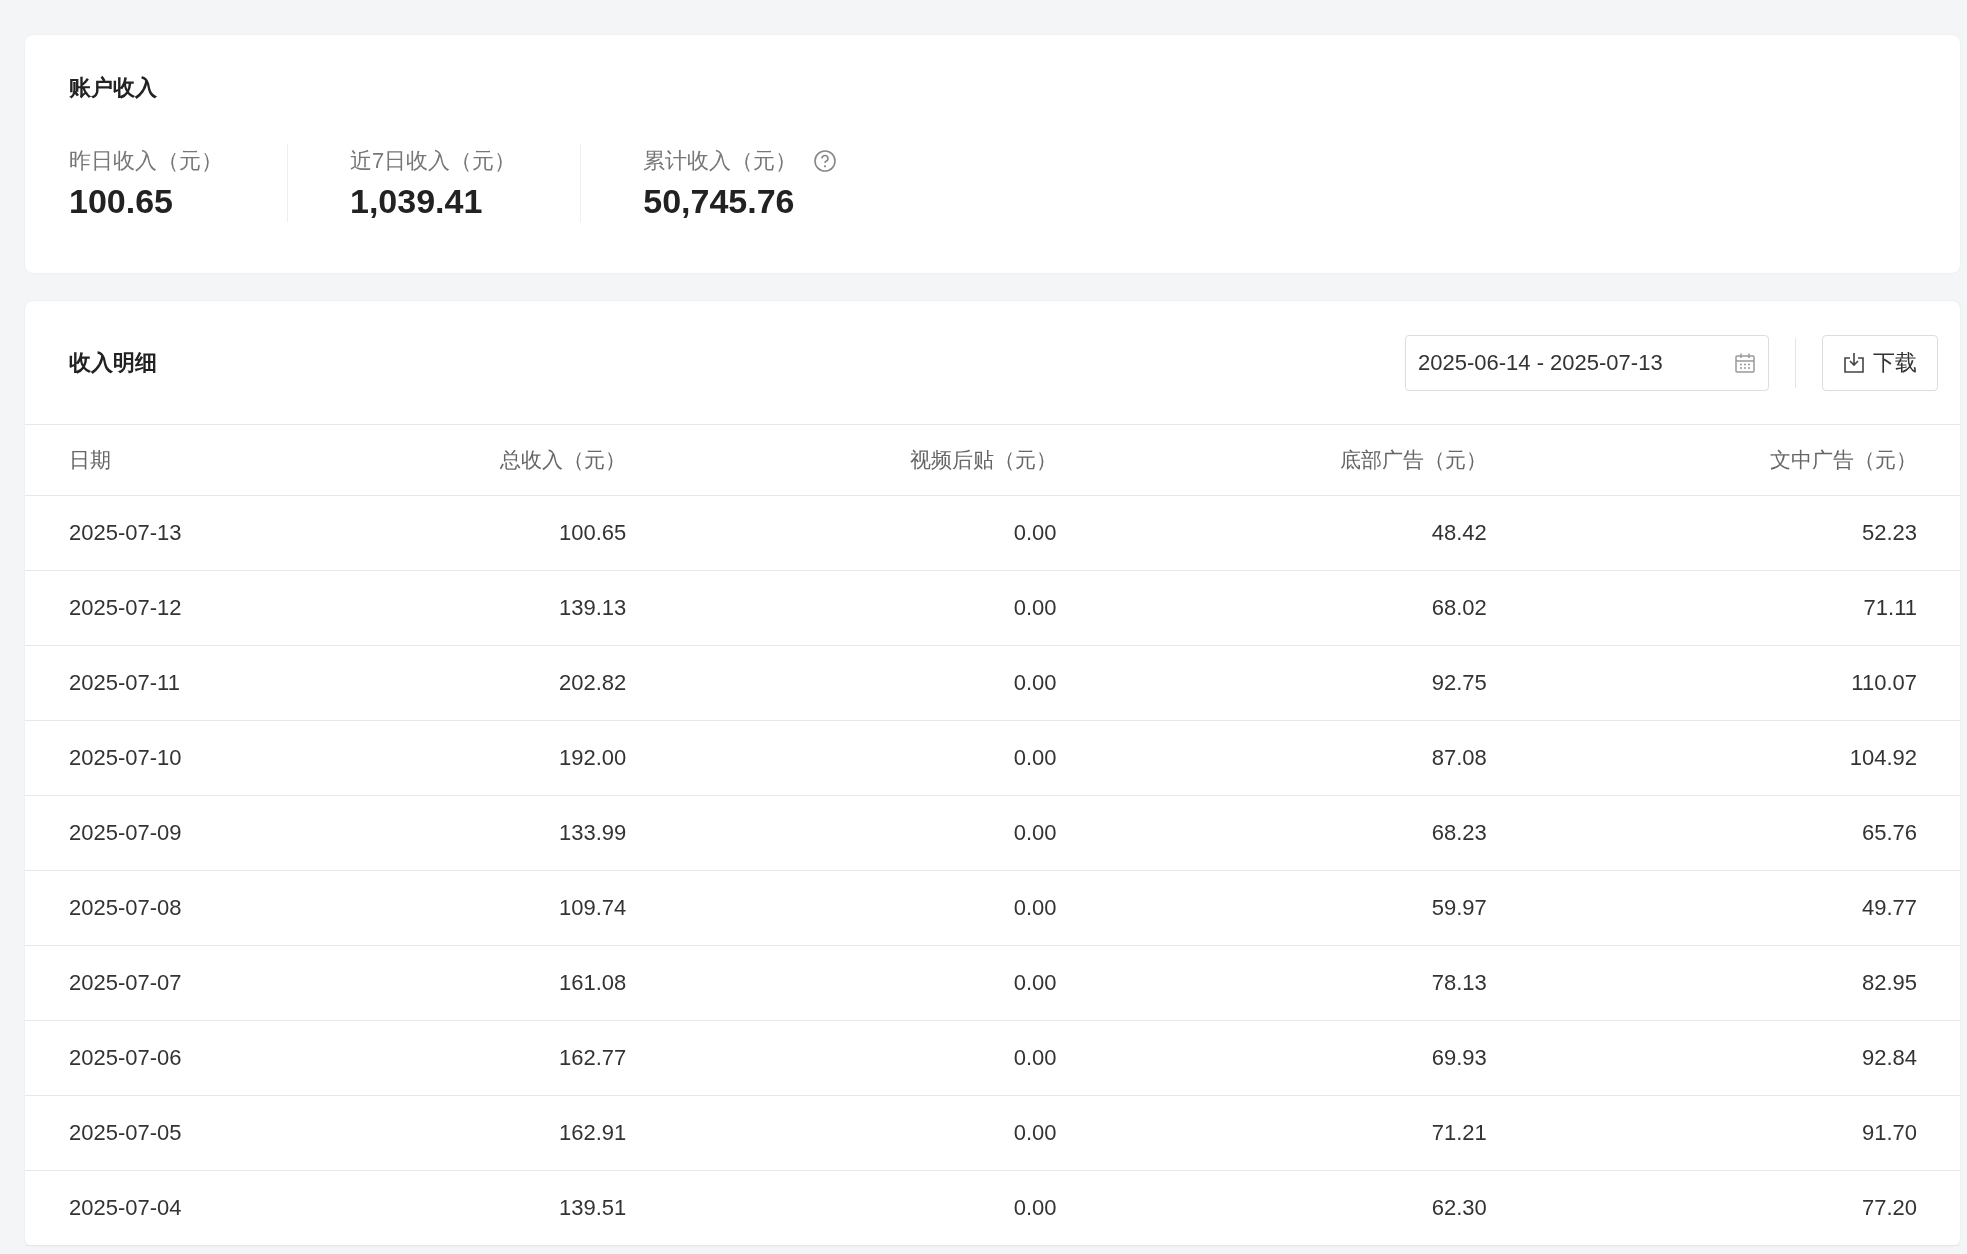  Describe the element at coordinates (132, 907) in the screenshot. I see `table-cell: 2025-07-08` at that location.